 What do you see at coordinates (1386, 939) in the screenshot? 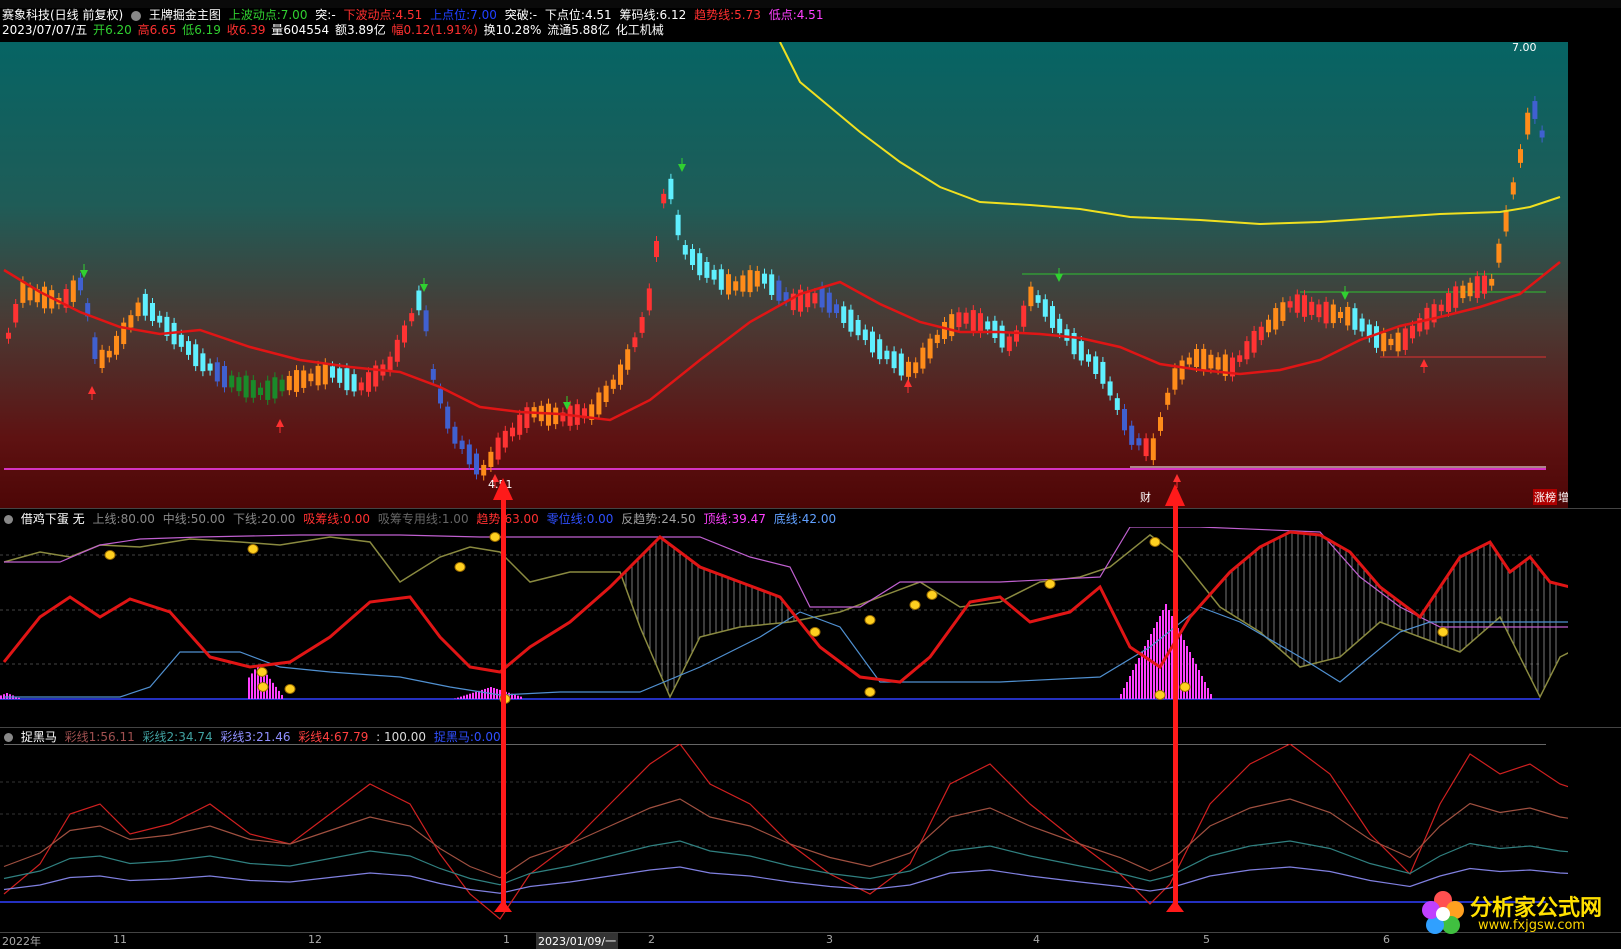
I see `xaxis-label-9: 6` at bounding box center [1386, 939].